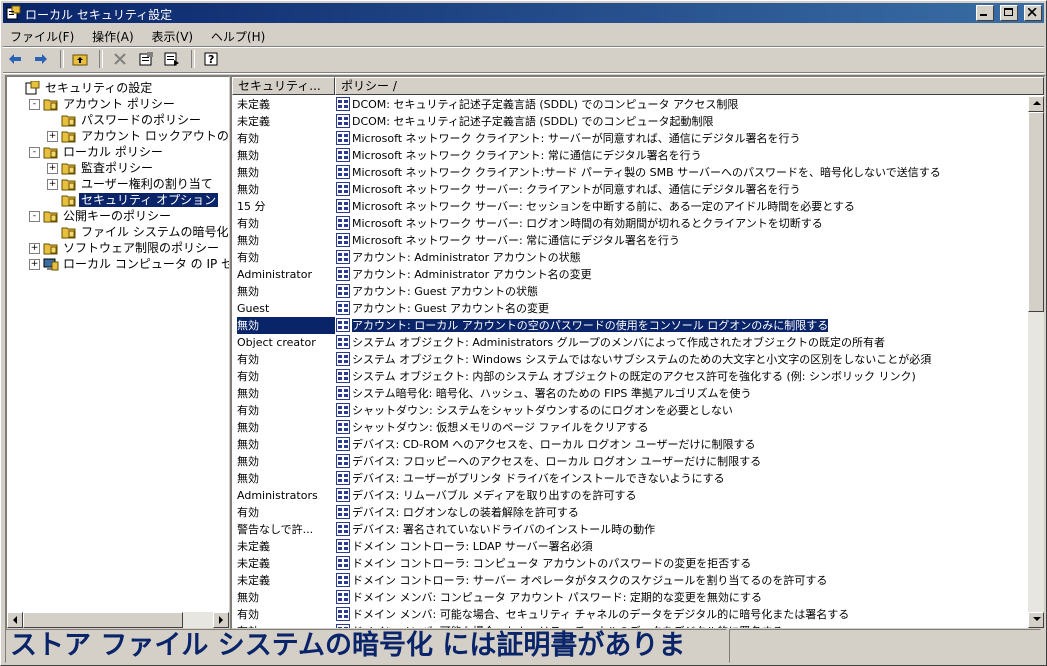  I want to click on minimize-button, so click(985, 13).